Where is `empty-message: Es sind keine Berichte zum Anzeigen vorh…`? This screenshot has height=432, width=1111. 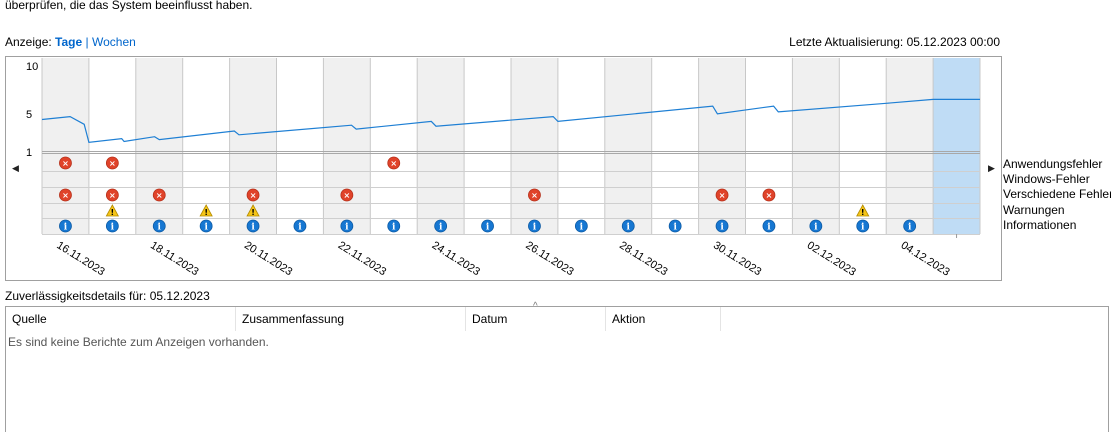
empty-message: Es sind keine Berichte zum Anzeigen vorh… is located at coordinates (138, 342).